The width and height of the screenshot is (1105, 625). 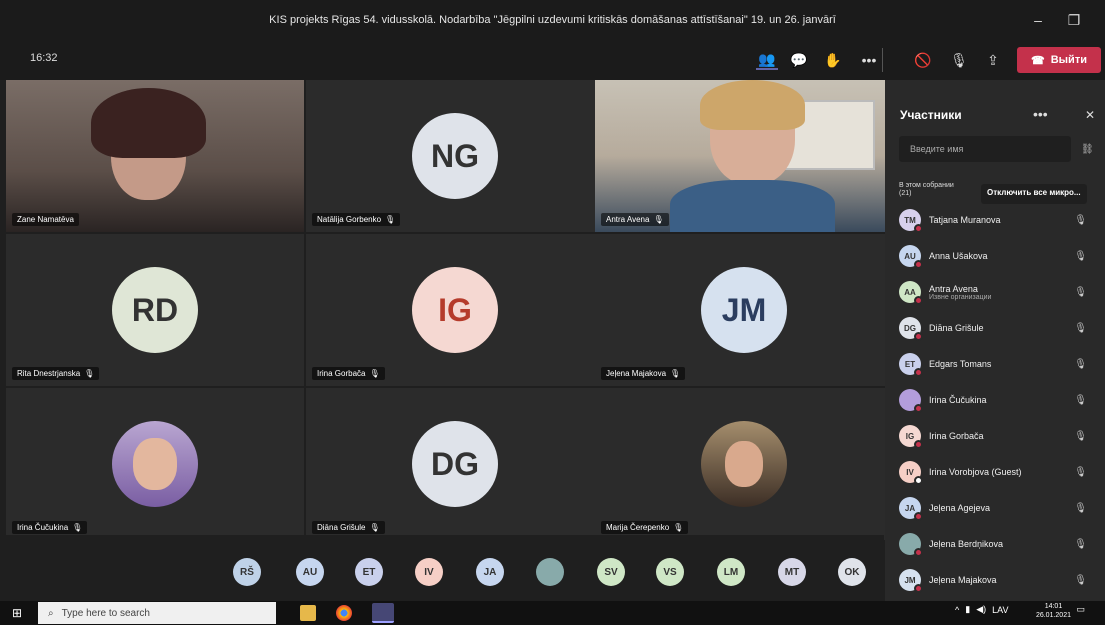 I want to click on avatar-initials: LM, so click(x=731, y=572).